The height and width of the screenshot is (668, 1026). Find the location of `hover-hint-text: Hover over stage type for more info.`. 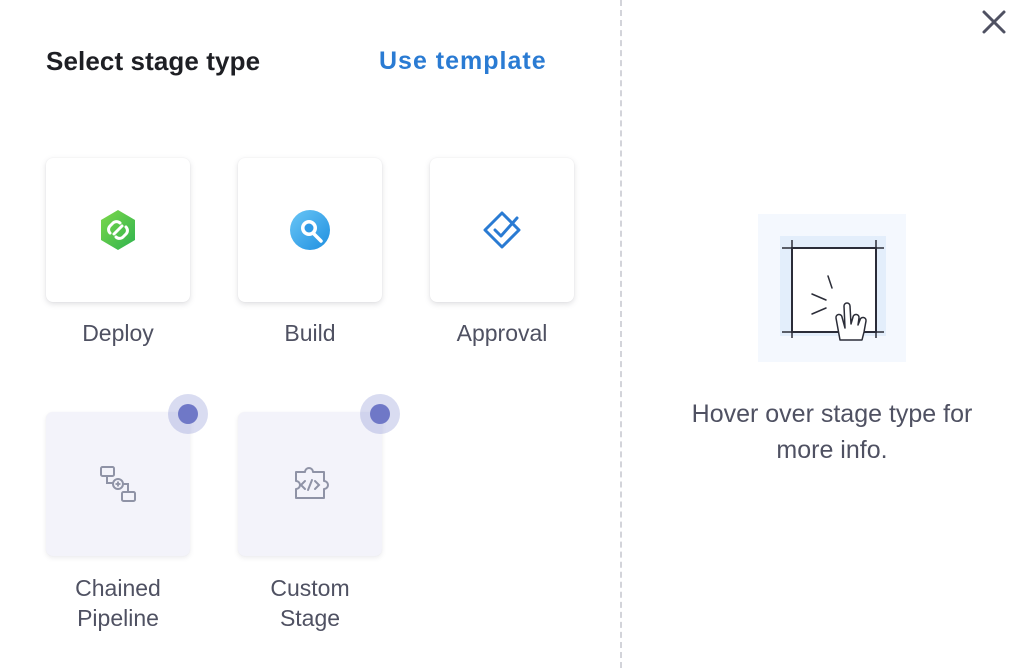

hover-hint-text: Hover over stage type for more info. is located at coordinates (832, 432).